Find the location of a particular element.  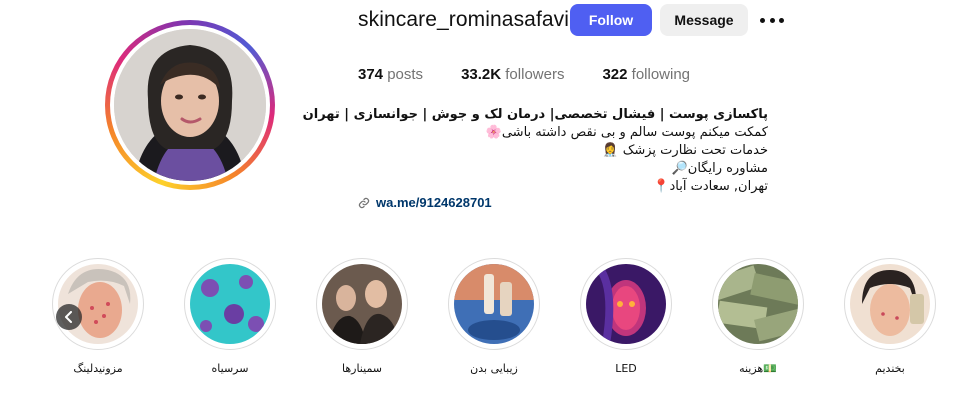

posts-count: 374 is located at coordinates (371, 74).